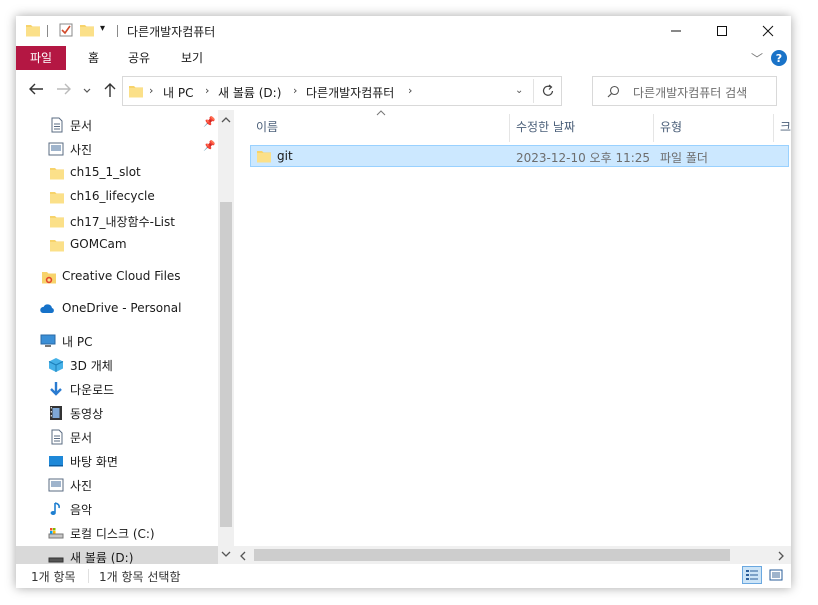 The width and height of the screenshot is (818, 605). What do you see at coordinates (757, 58) in the screenshot?
I see `ribbon-expand-icon: ﹀` at bounding box center [757, 58].